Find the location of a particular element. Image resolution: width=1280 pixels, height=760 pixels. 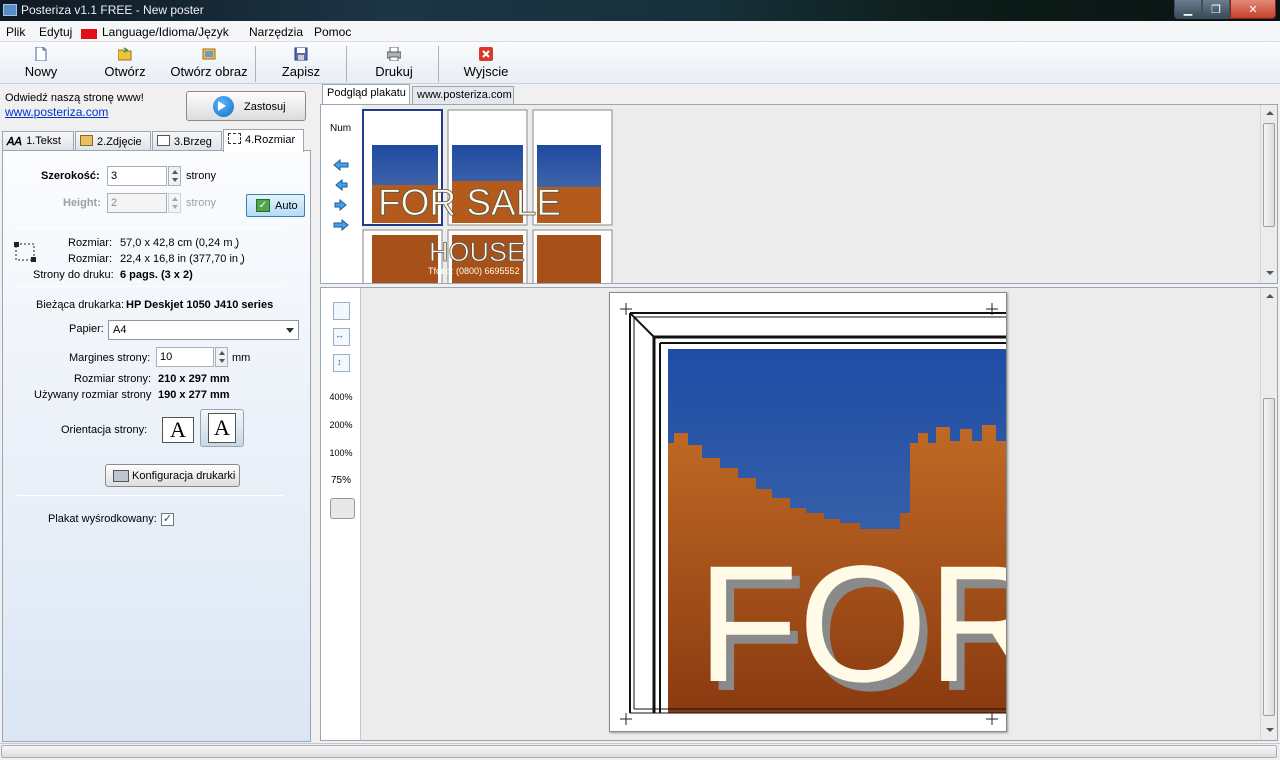

poster-main-text: FOR is located at coordinates (852, 624).